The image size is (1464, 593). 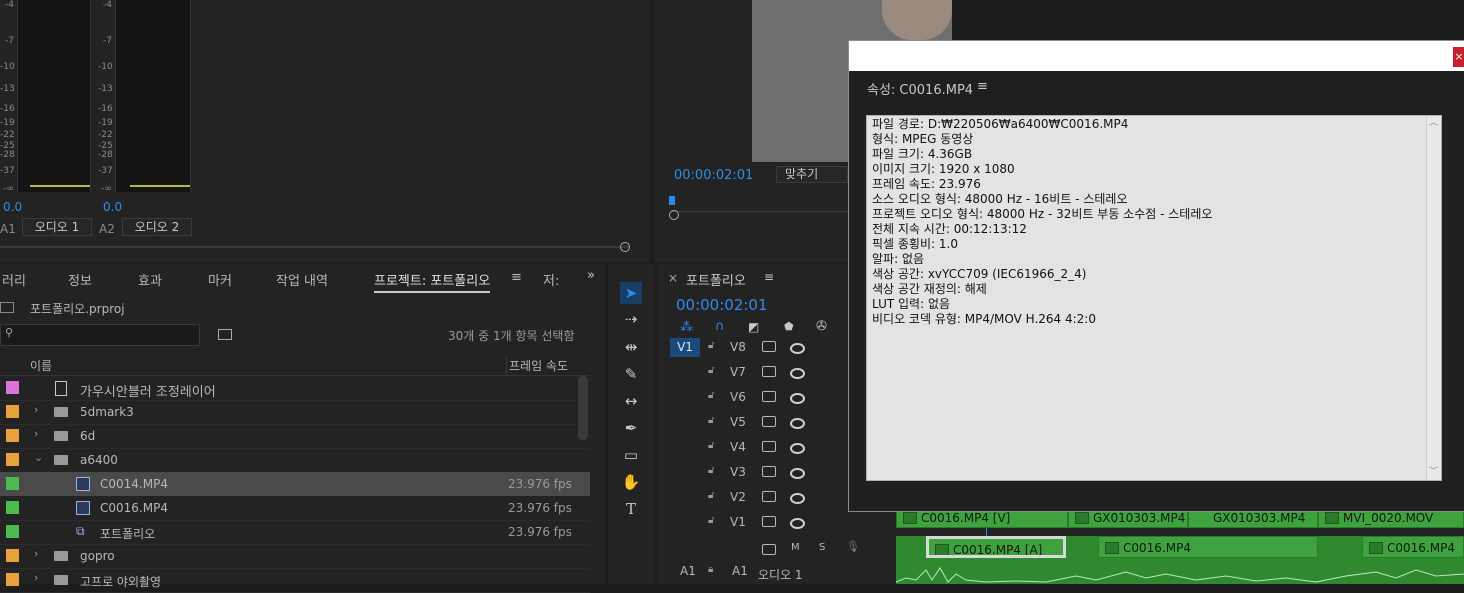 What do you see at coordinates (295, 436) in the screenshot?
I see `project-item-row: › 6d` at bounding box center [295, 436].